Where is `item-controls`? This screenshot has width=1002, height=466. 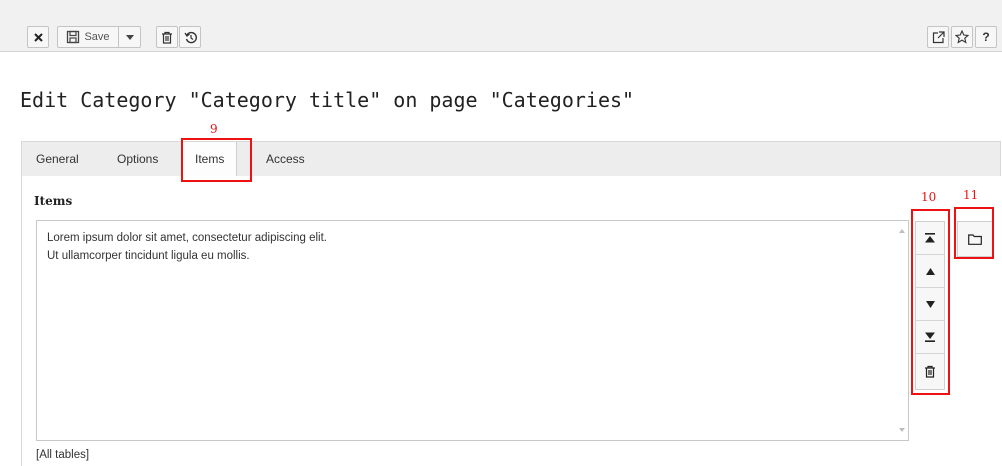 item-controls is located at coordinates (930, 305).